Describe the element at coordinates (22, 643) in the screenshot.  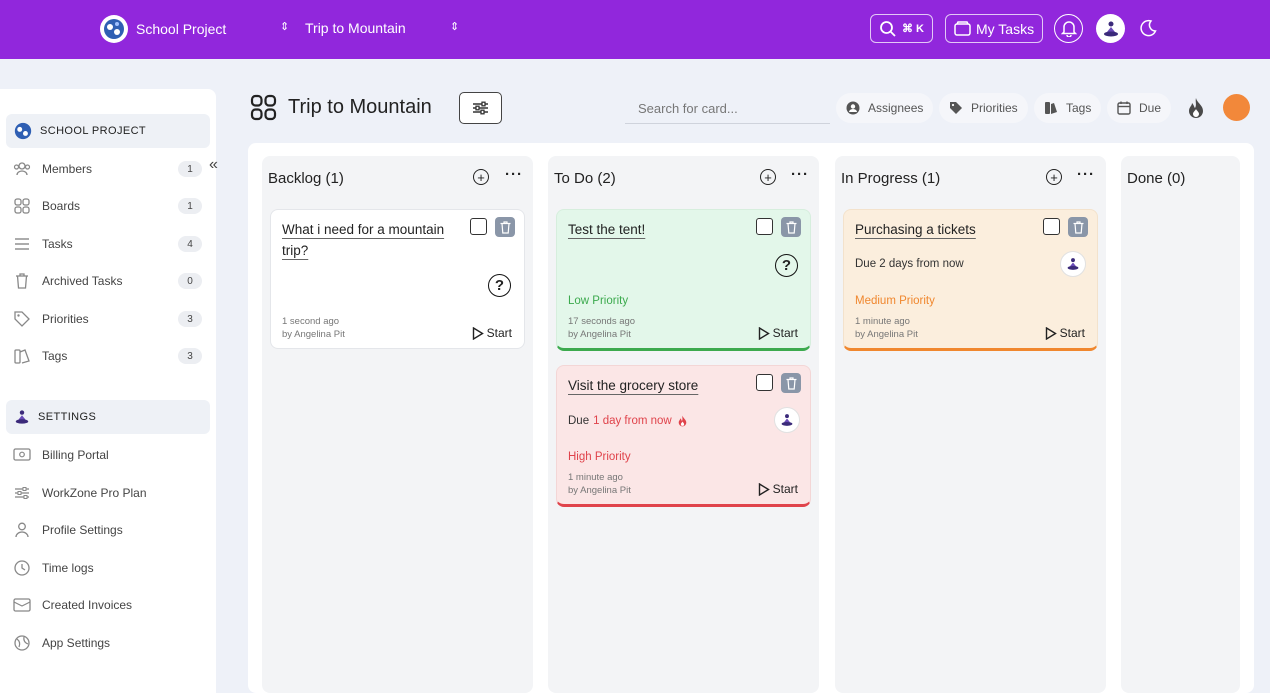
I see `globe-icon` at that location.